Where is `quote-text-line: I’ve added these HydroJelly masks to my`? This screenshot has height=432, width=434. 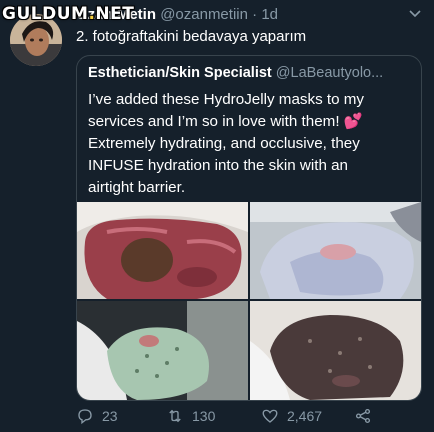
quote-text-line: I’ve added these HydroJelly masks to my is located at coordinates (226, 99).